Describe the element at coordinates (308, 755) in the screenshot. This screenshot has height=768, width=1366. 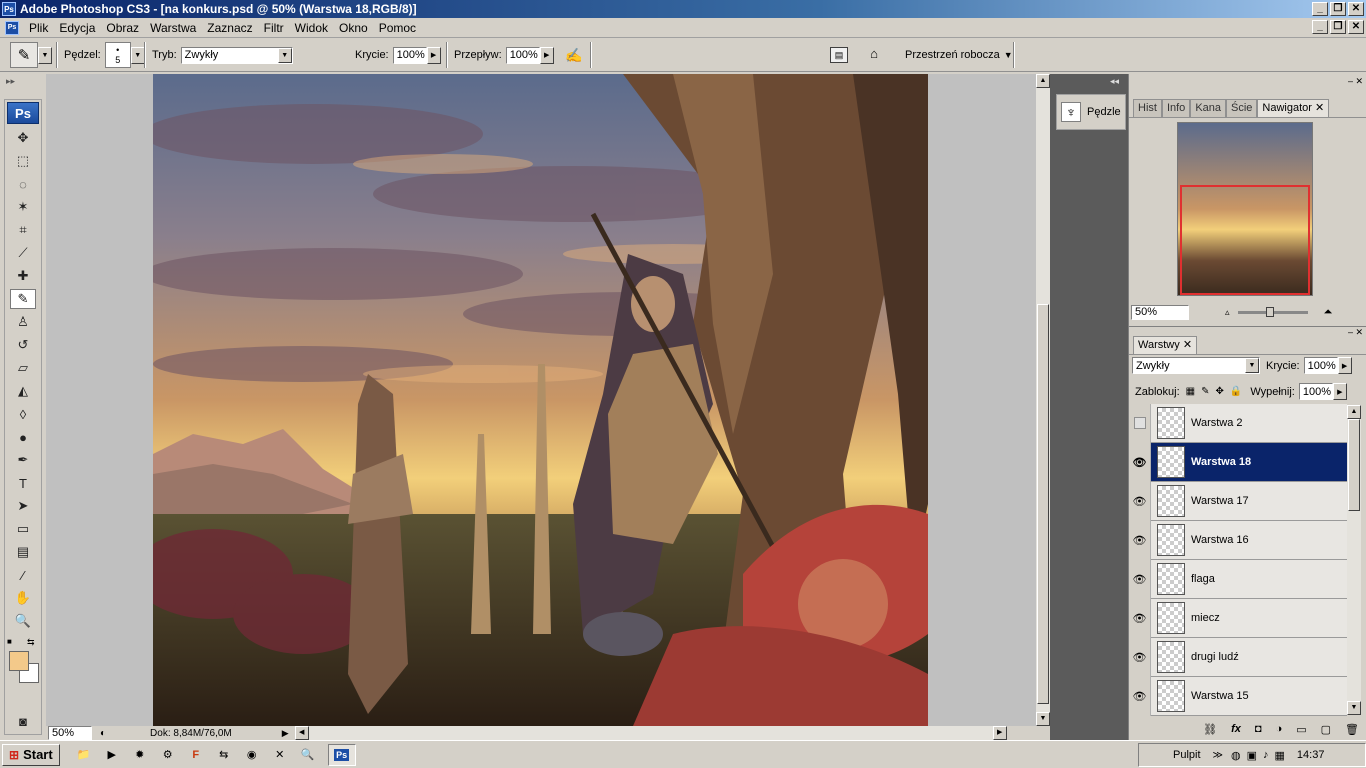
I see `search-quicklaunch-icon: 🔍` at that location.